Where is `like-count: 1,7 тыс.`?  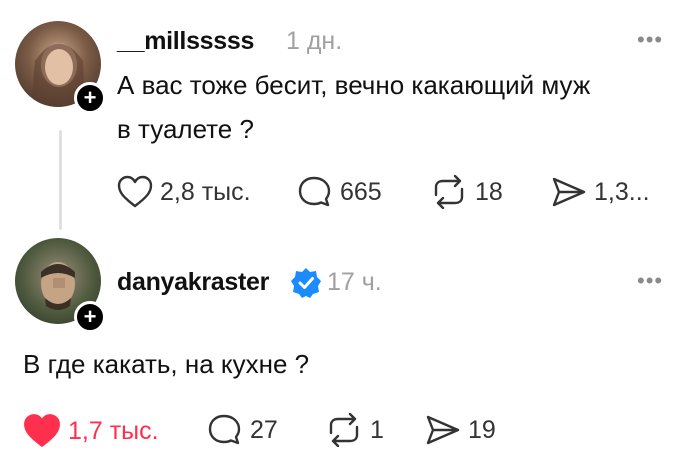
like-count: 1,7 тыс. is located at coordinates (113, 430).